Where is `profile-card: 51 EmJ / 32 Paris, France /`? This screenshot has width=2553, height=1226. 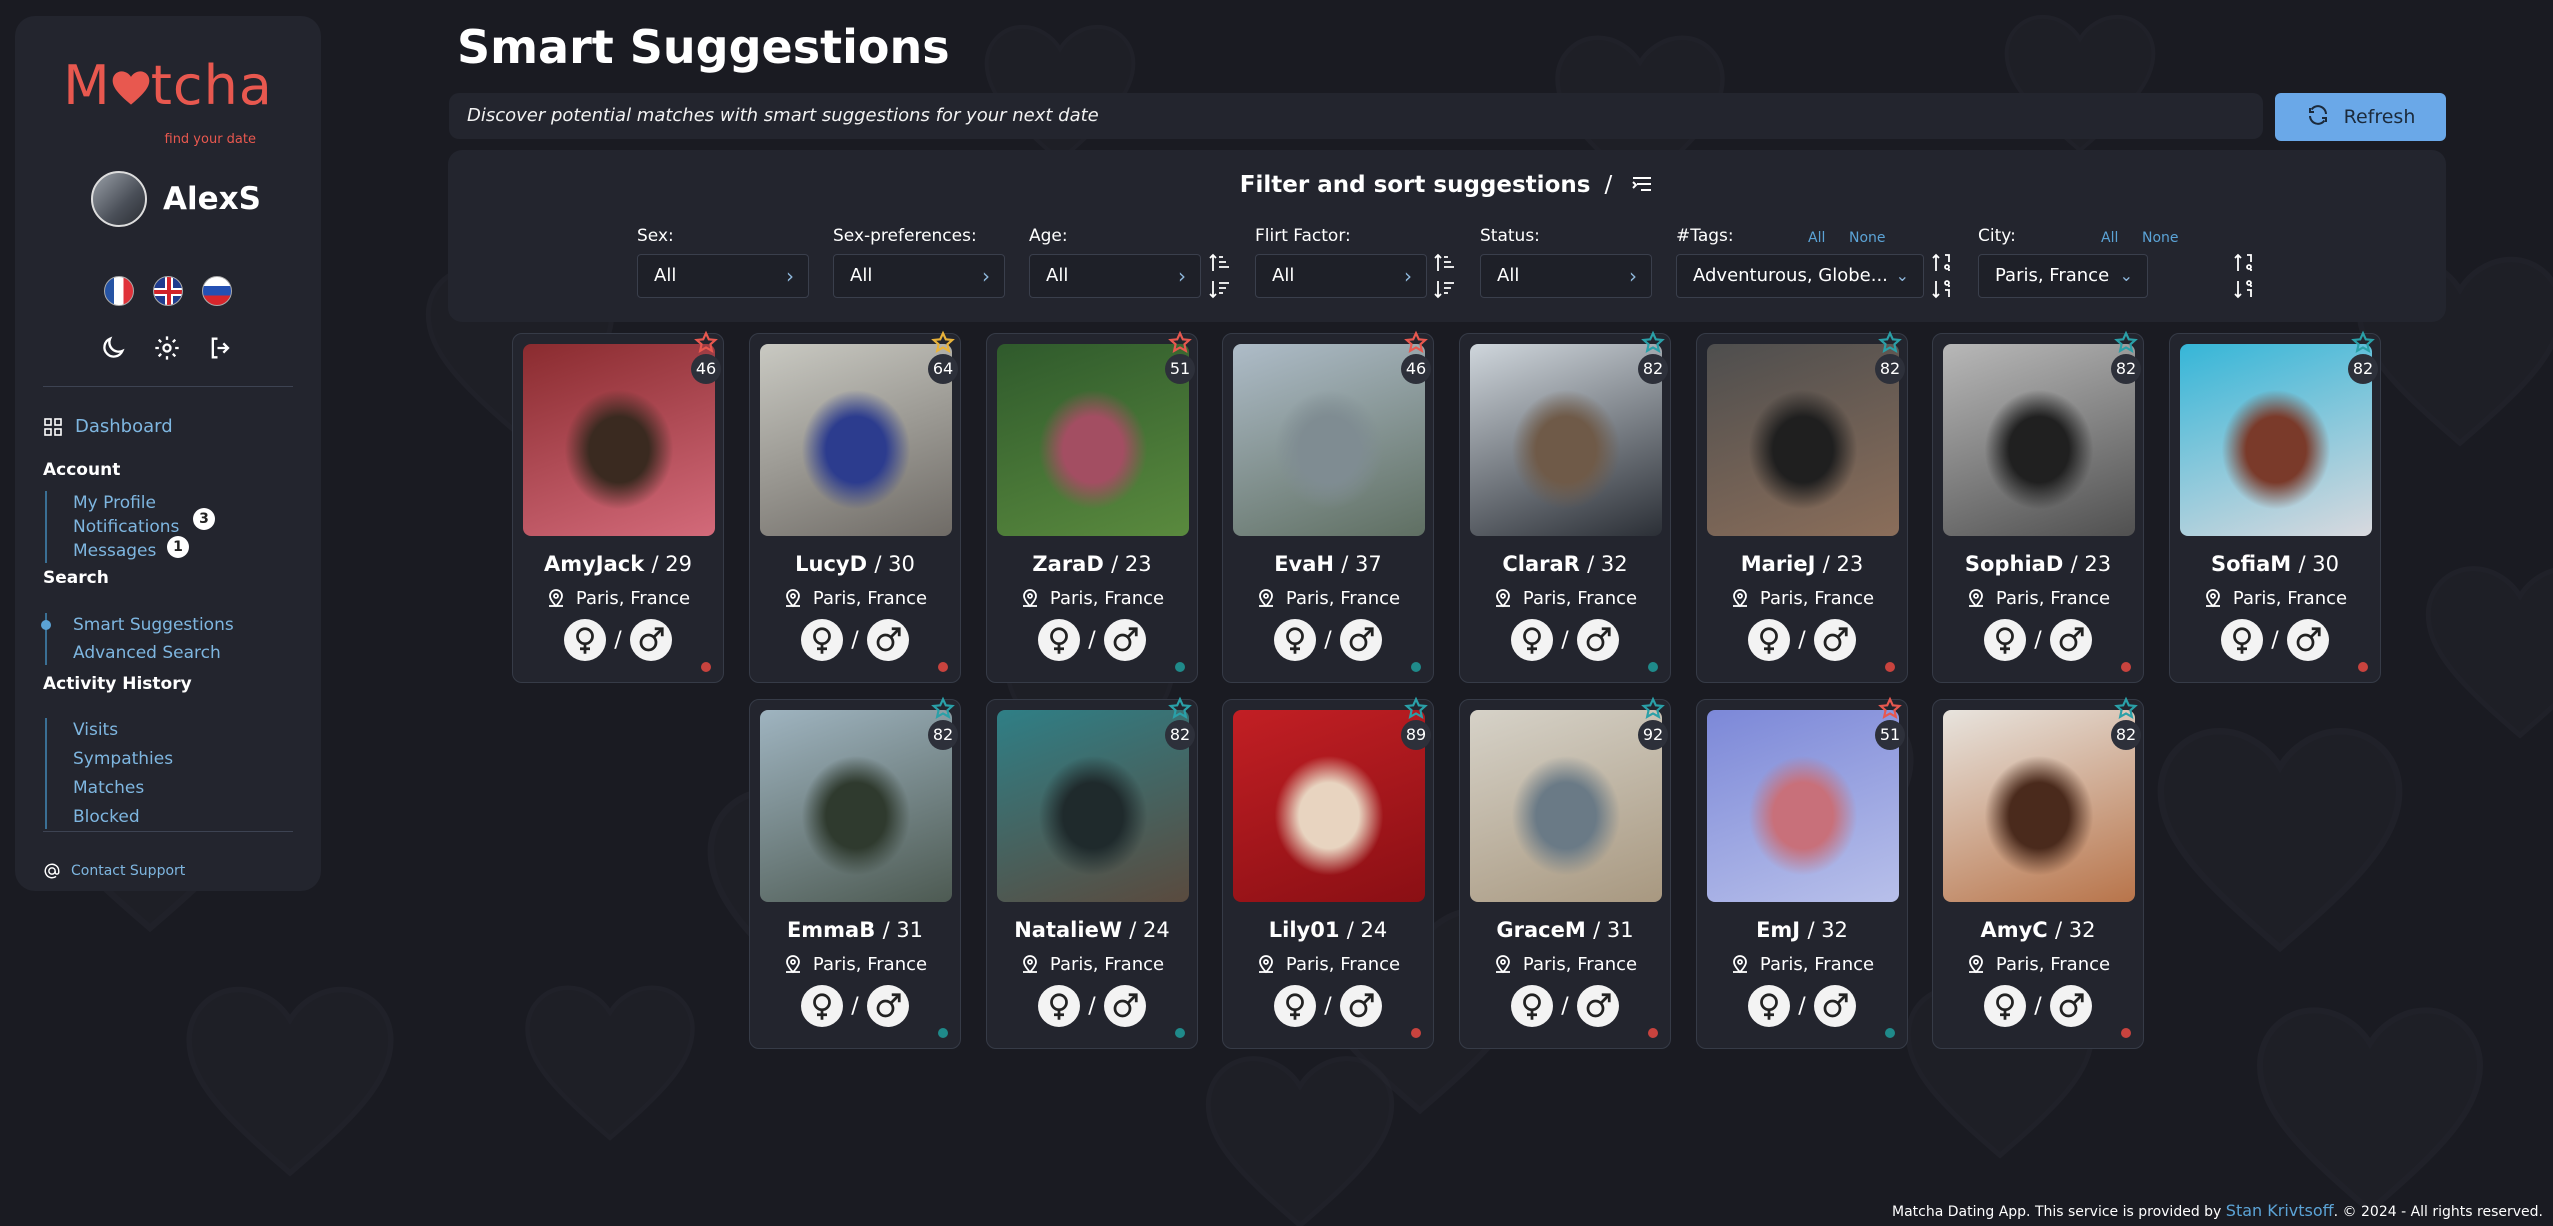 profile-card: 51 EmJ / 32 Paris, France / is located at coordinates (1802, 872).